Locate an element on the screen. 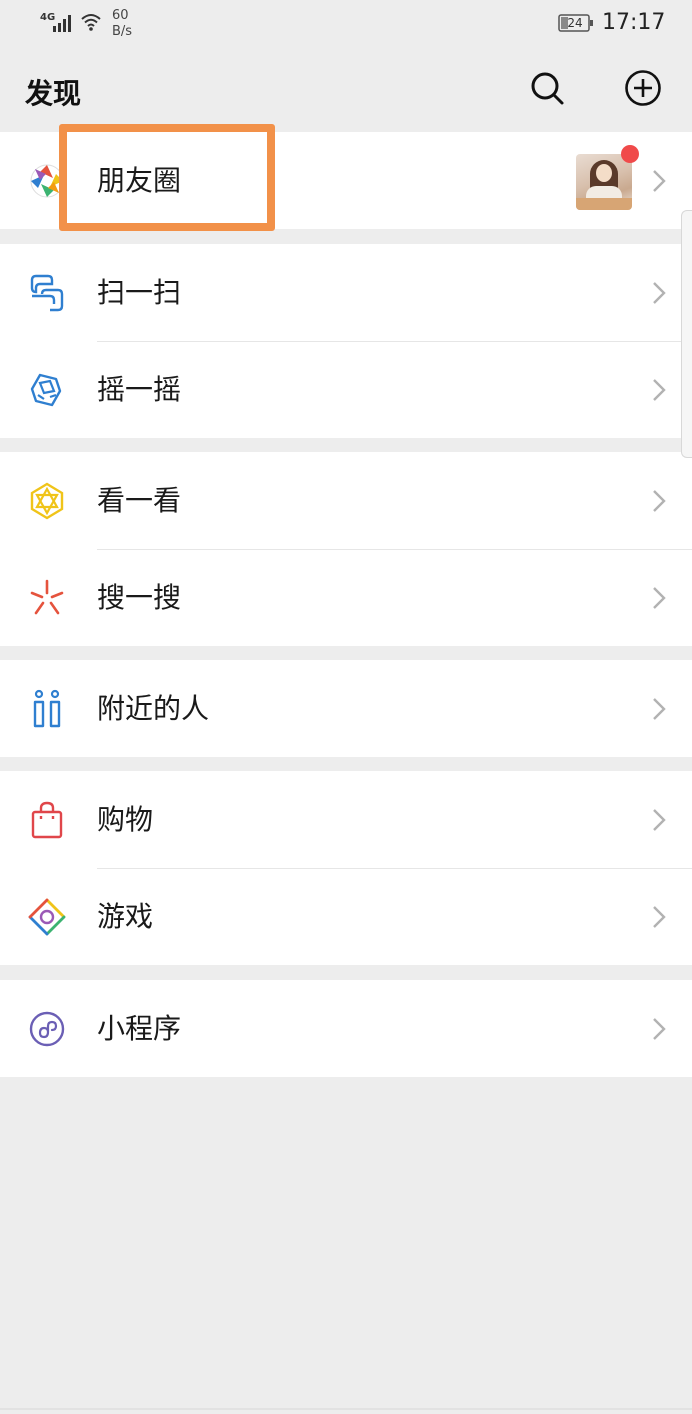 Image resolution: width=692 pixels, height=1414 pixels. moments-thumbnail is located at coordinates (604, 182).